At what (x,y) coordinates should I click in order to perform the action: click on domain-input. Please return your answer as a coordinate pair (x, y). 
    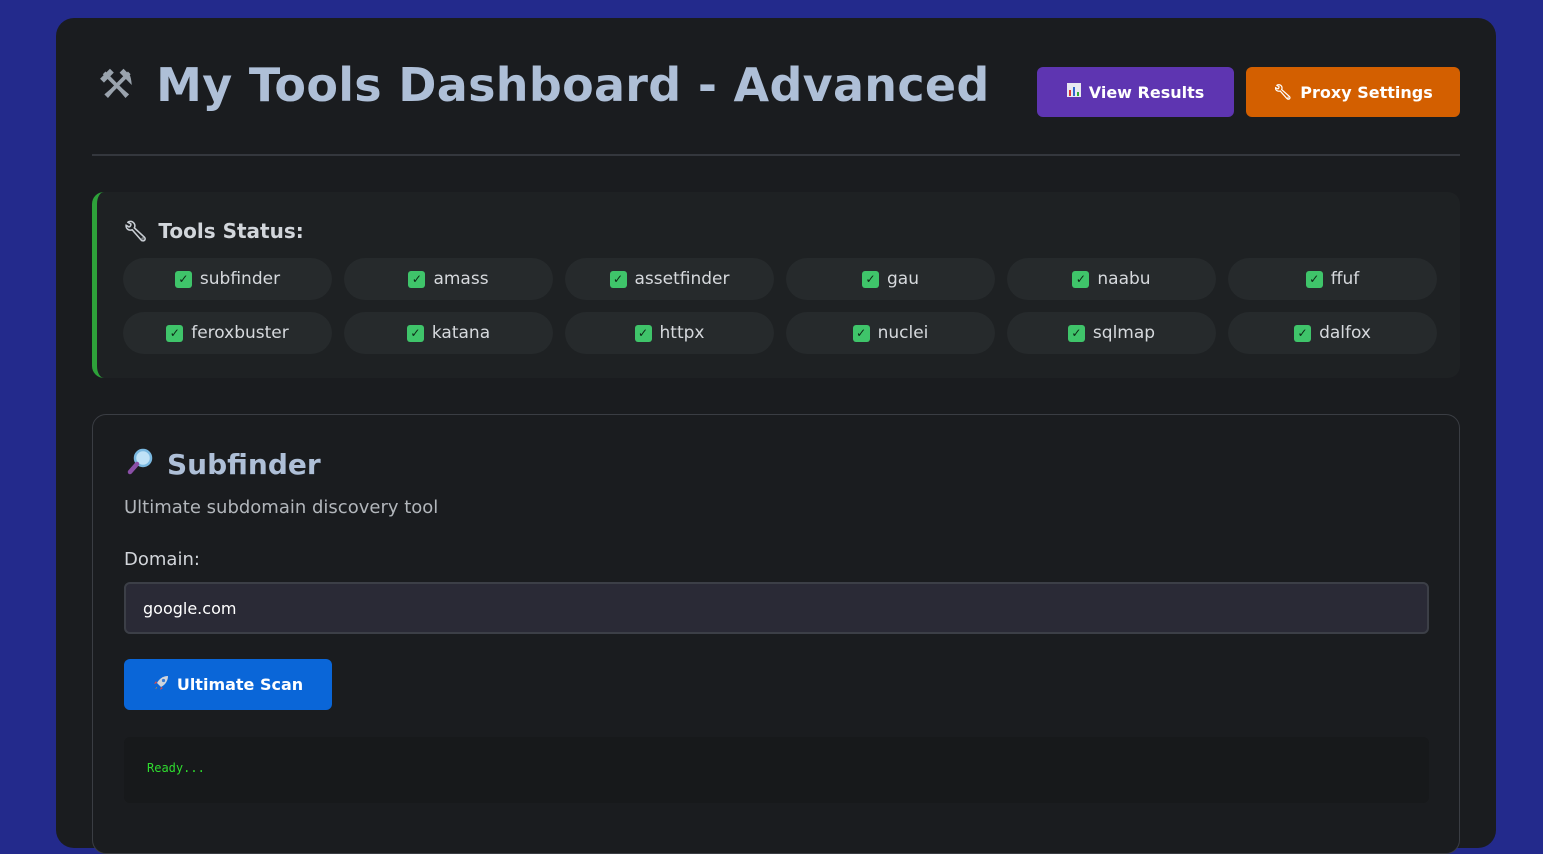
    Looking at the image, I should click on (776, 608).